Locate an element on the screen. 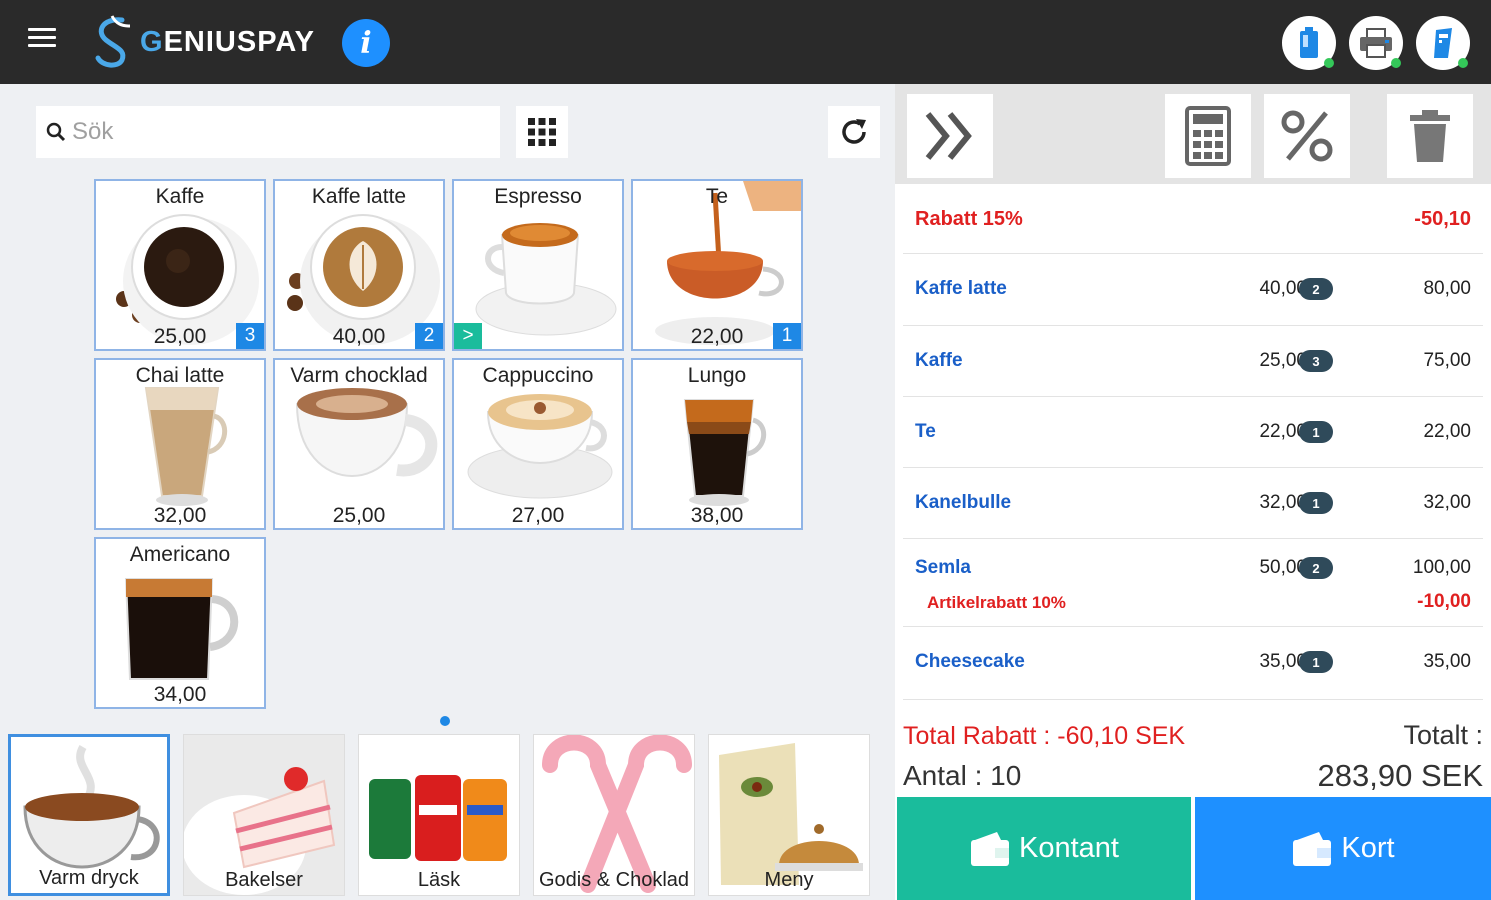 The width and height of the screenshot is (1491, 900). product-name: Lungo is located at coordinates (717, 375).